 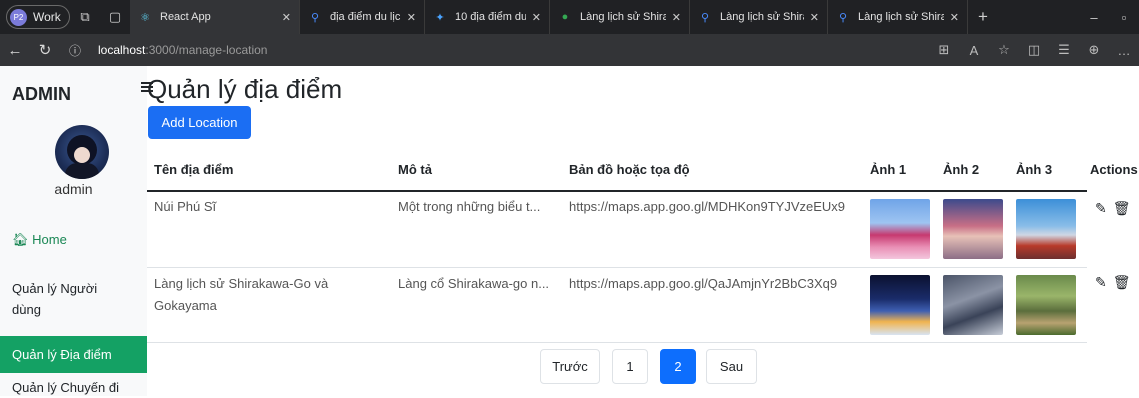 What do you see at coordinates (620, 17) in the screenshot?
I see `tab-maps: ● Làng lịch sử Shirak ✕` at bounding box center [620, 17].